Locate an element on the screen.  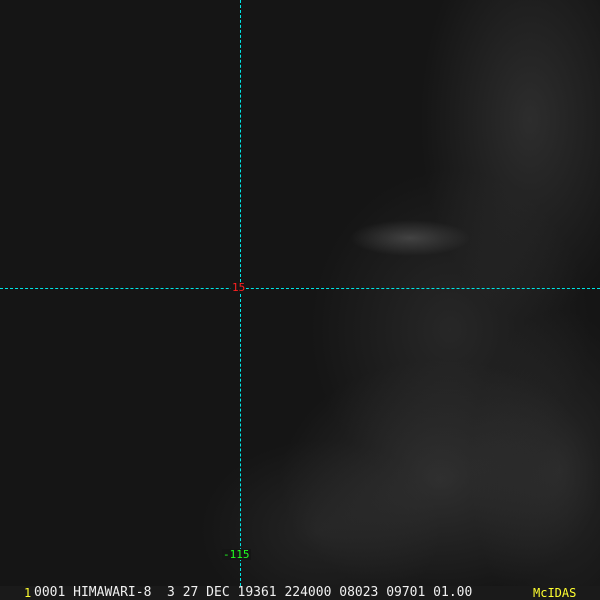
longitude-label: -115 is located at coordinates (236, 554).